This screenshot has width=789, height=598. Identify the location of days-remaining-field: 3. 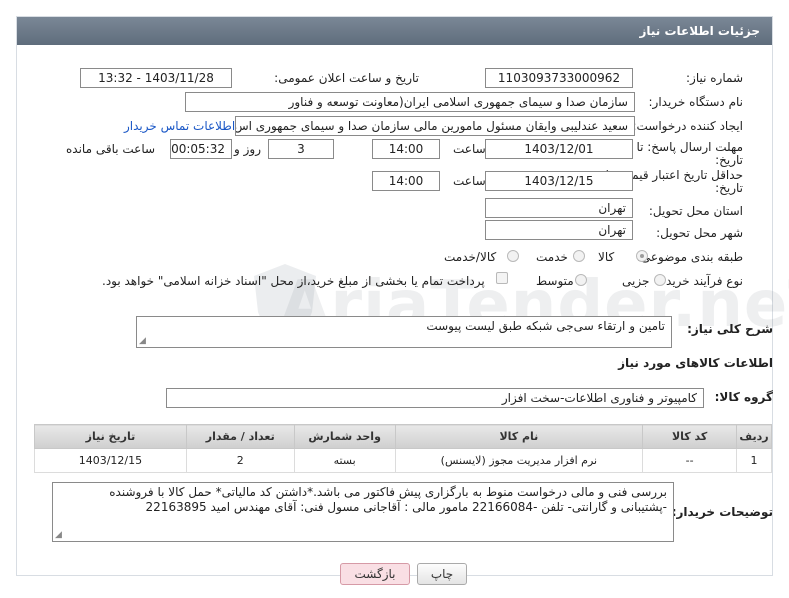
(301, 149).